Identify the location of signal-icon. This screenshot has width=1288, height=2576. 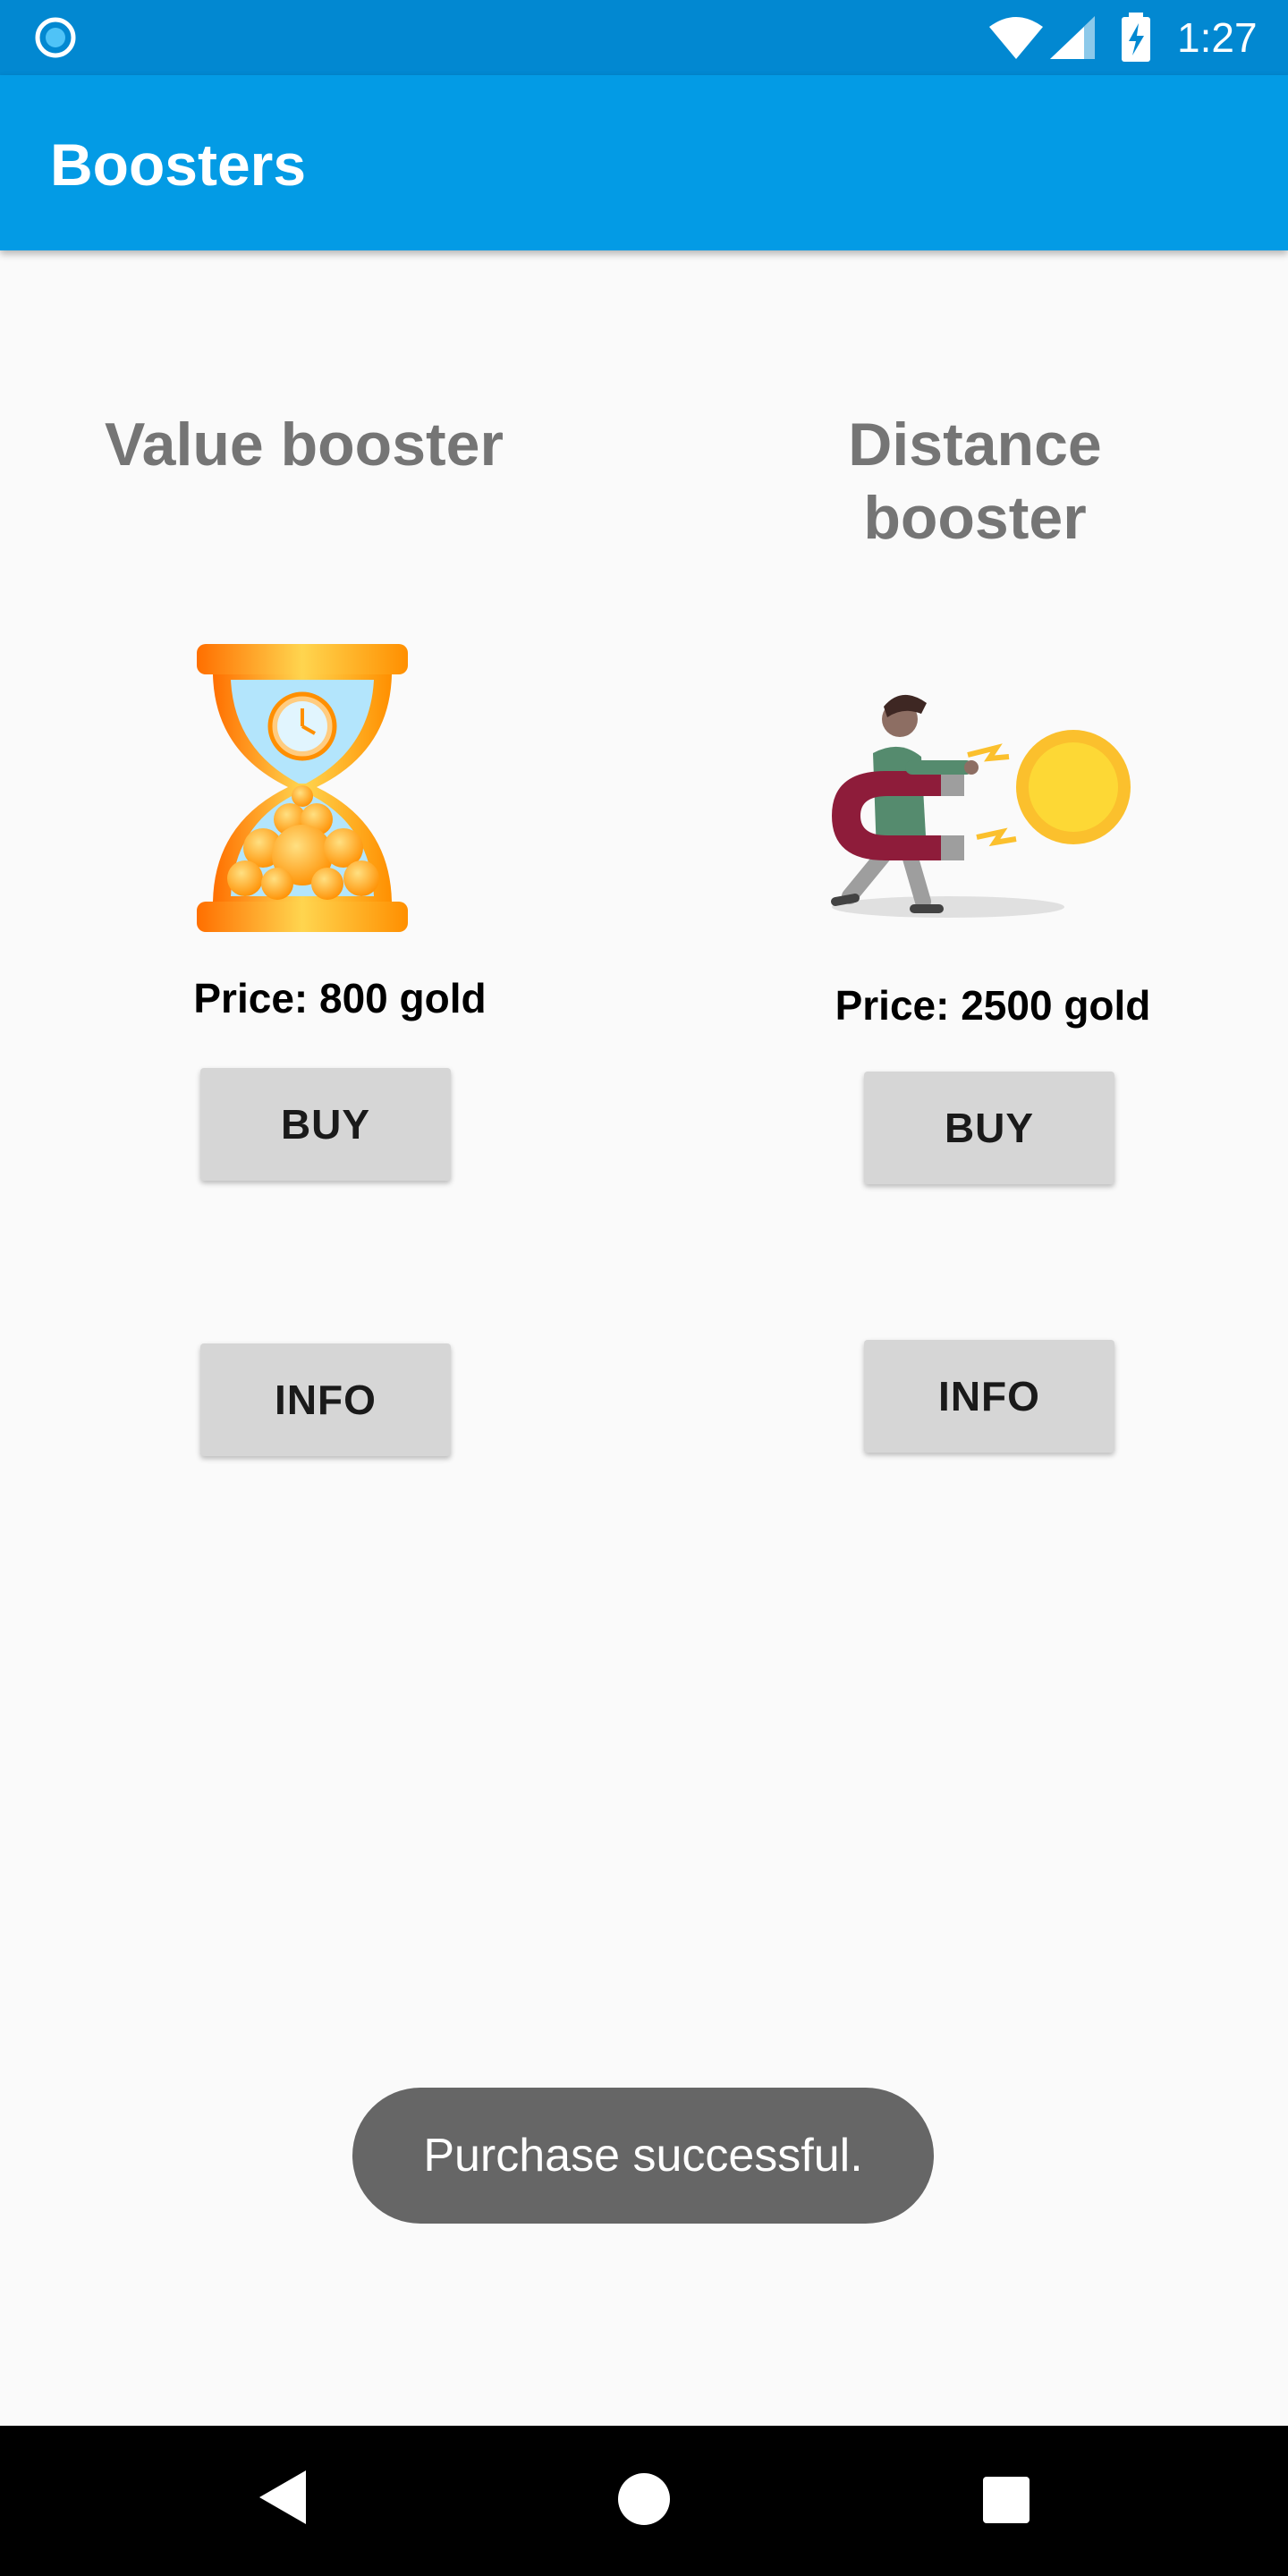
(1072, 37).